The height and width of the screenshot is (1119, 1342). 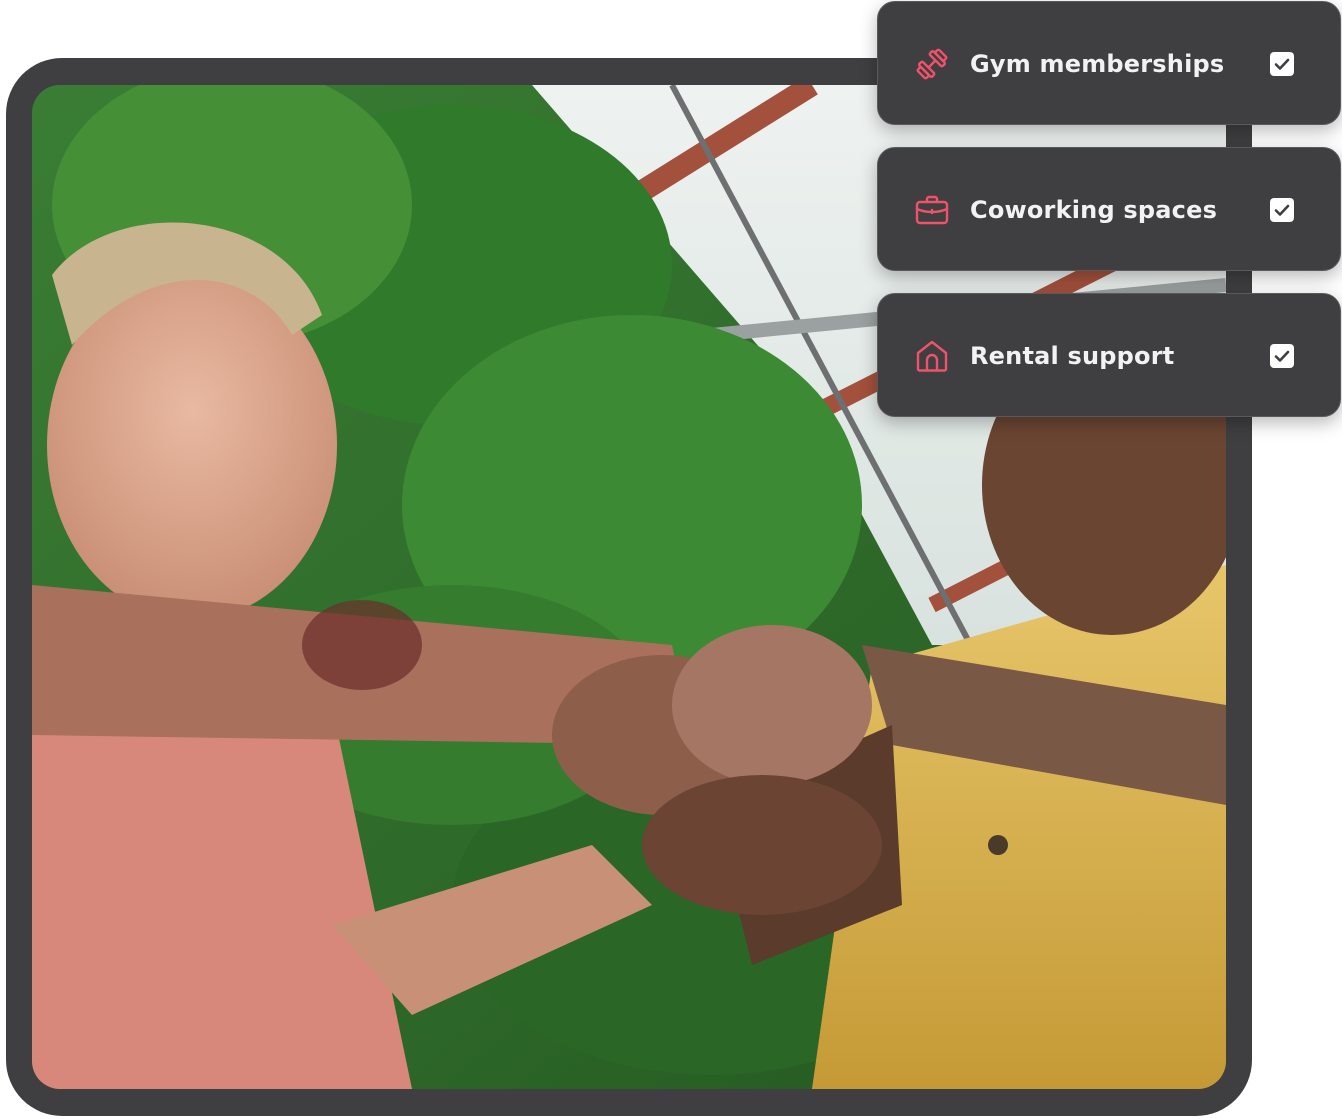 What do you see at coordinates (932, 64) in the screenshot?
I see `dumbbell-icon` at bounding box center [932, 64].